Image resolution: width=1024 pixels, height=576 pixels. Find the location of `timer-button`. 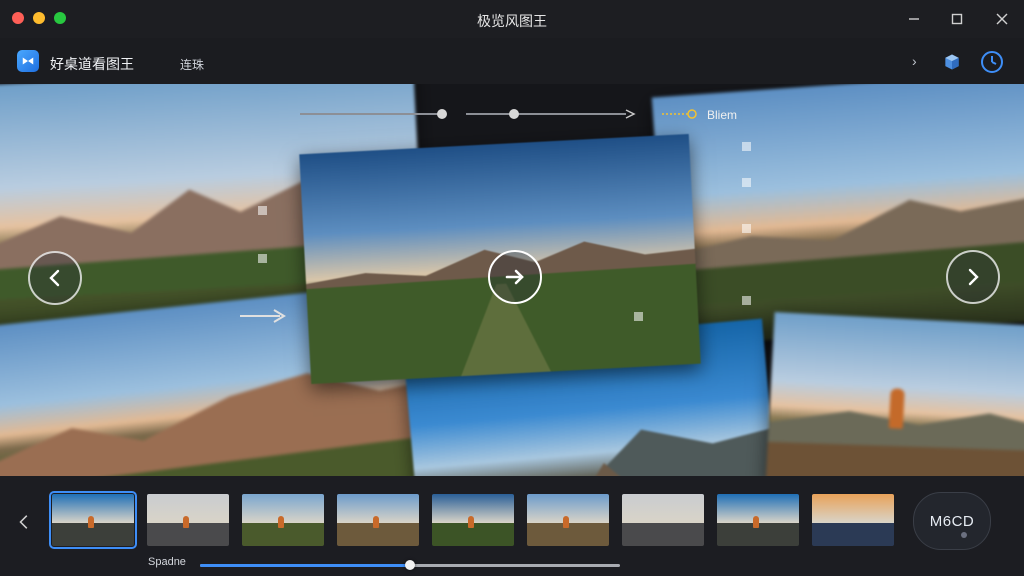

timer-button is located at coordinates (992, 62).